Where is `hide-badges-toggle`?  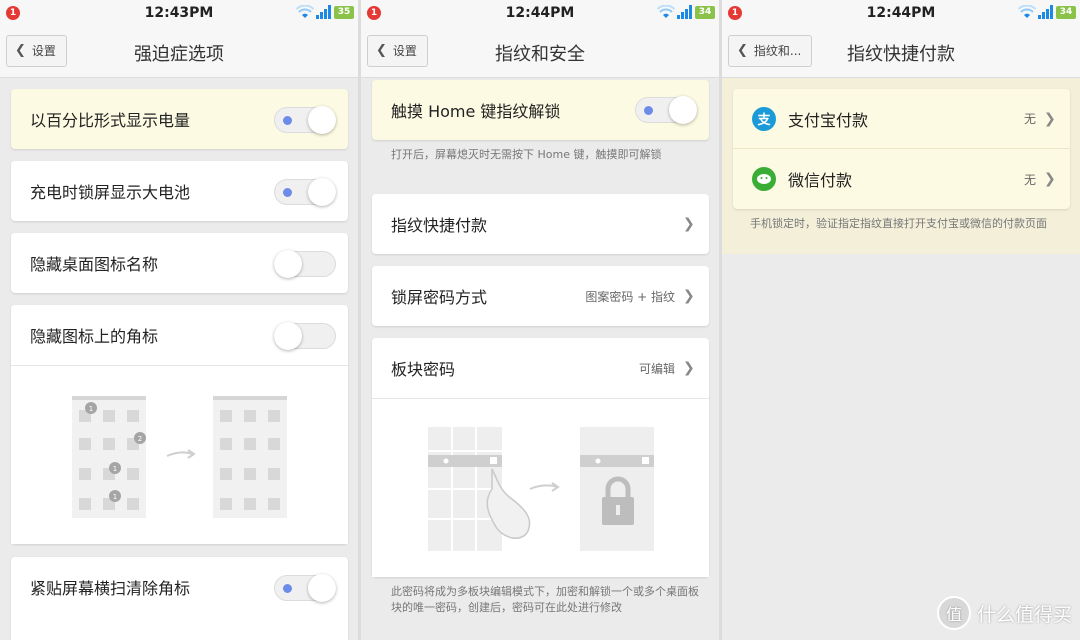
hide-badges-toggle is located at coordinates (305, 336).